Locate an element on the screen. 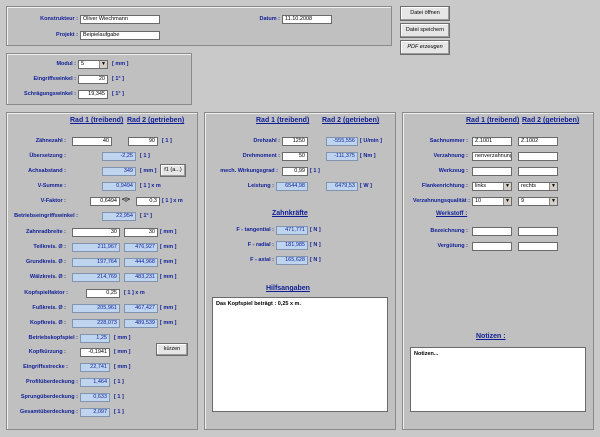  waelzkreis-r2-value: 483,231 is located at coordinates (141, 277).